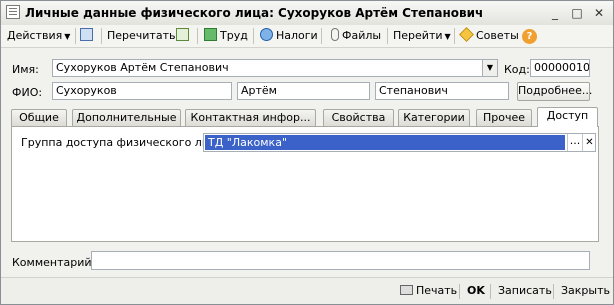 The height and width of the screenshot is (305, 614). I want to click on exit-icon, so click(86, 34).